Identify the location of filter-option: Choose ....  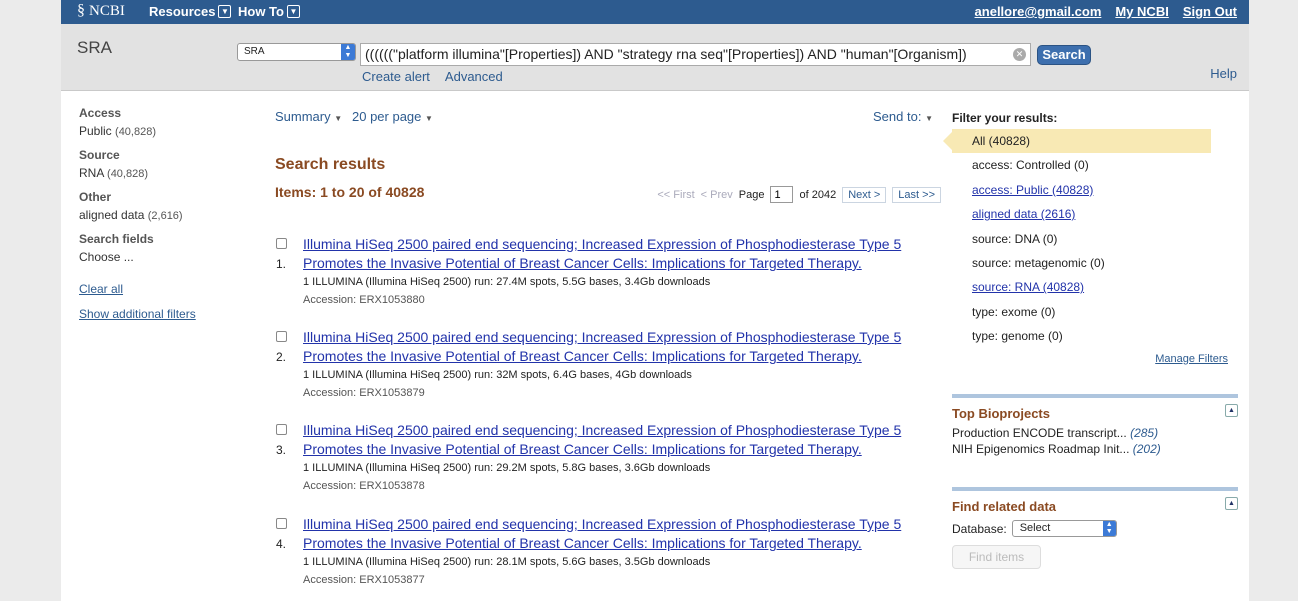
(164, 257).